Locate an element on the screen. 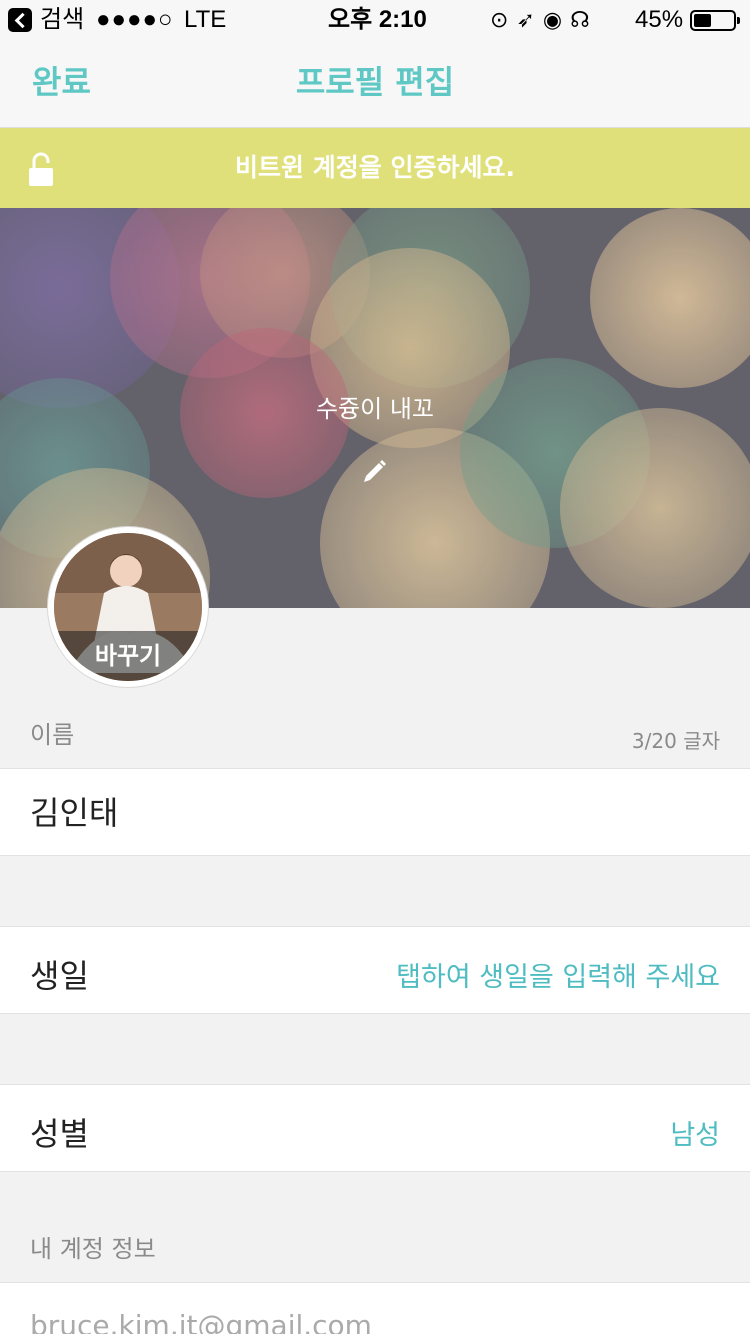 This screenshot has height=1334, width=750. verify-account-banner: 비트윈 계정을 인증하세요. is located at coordinates (375, 168).